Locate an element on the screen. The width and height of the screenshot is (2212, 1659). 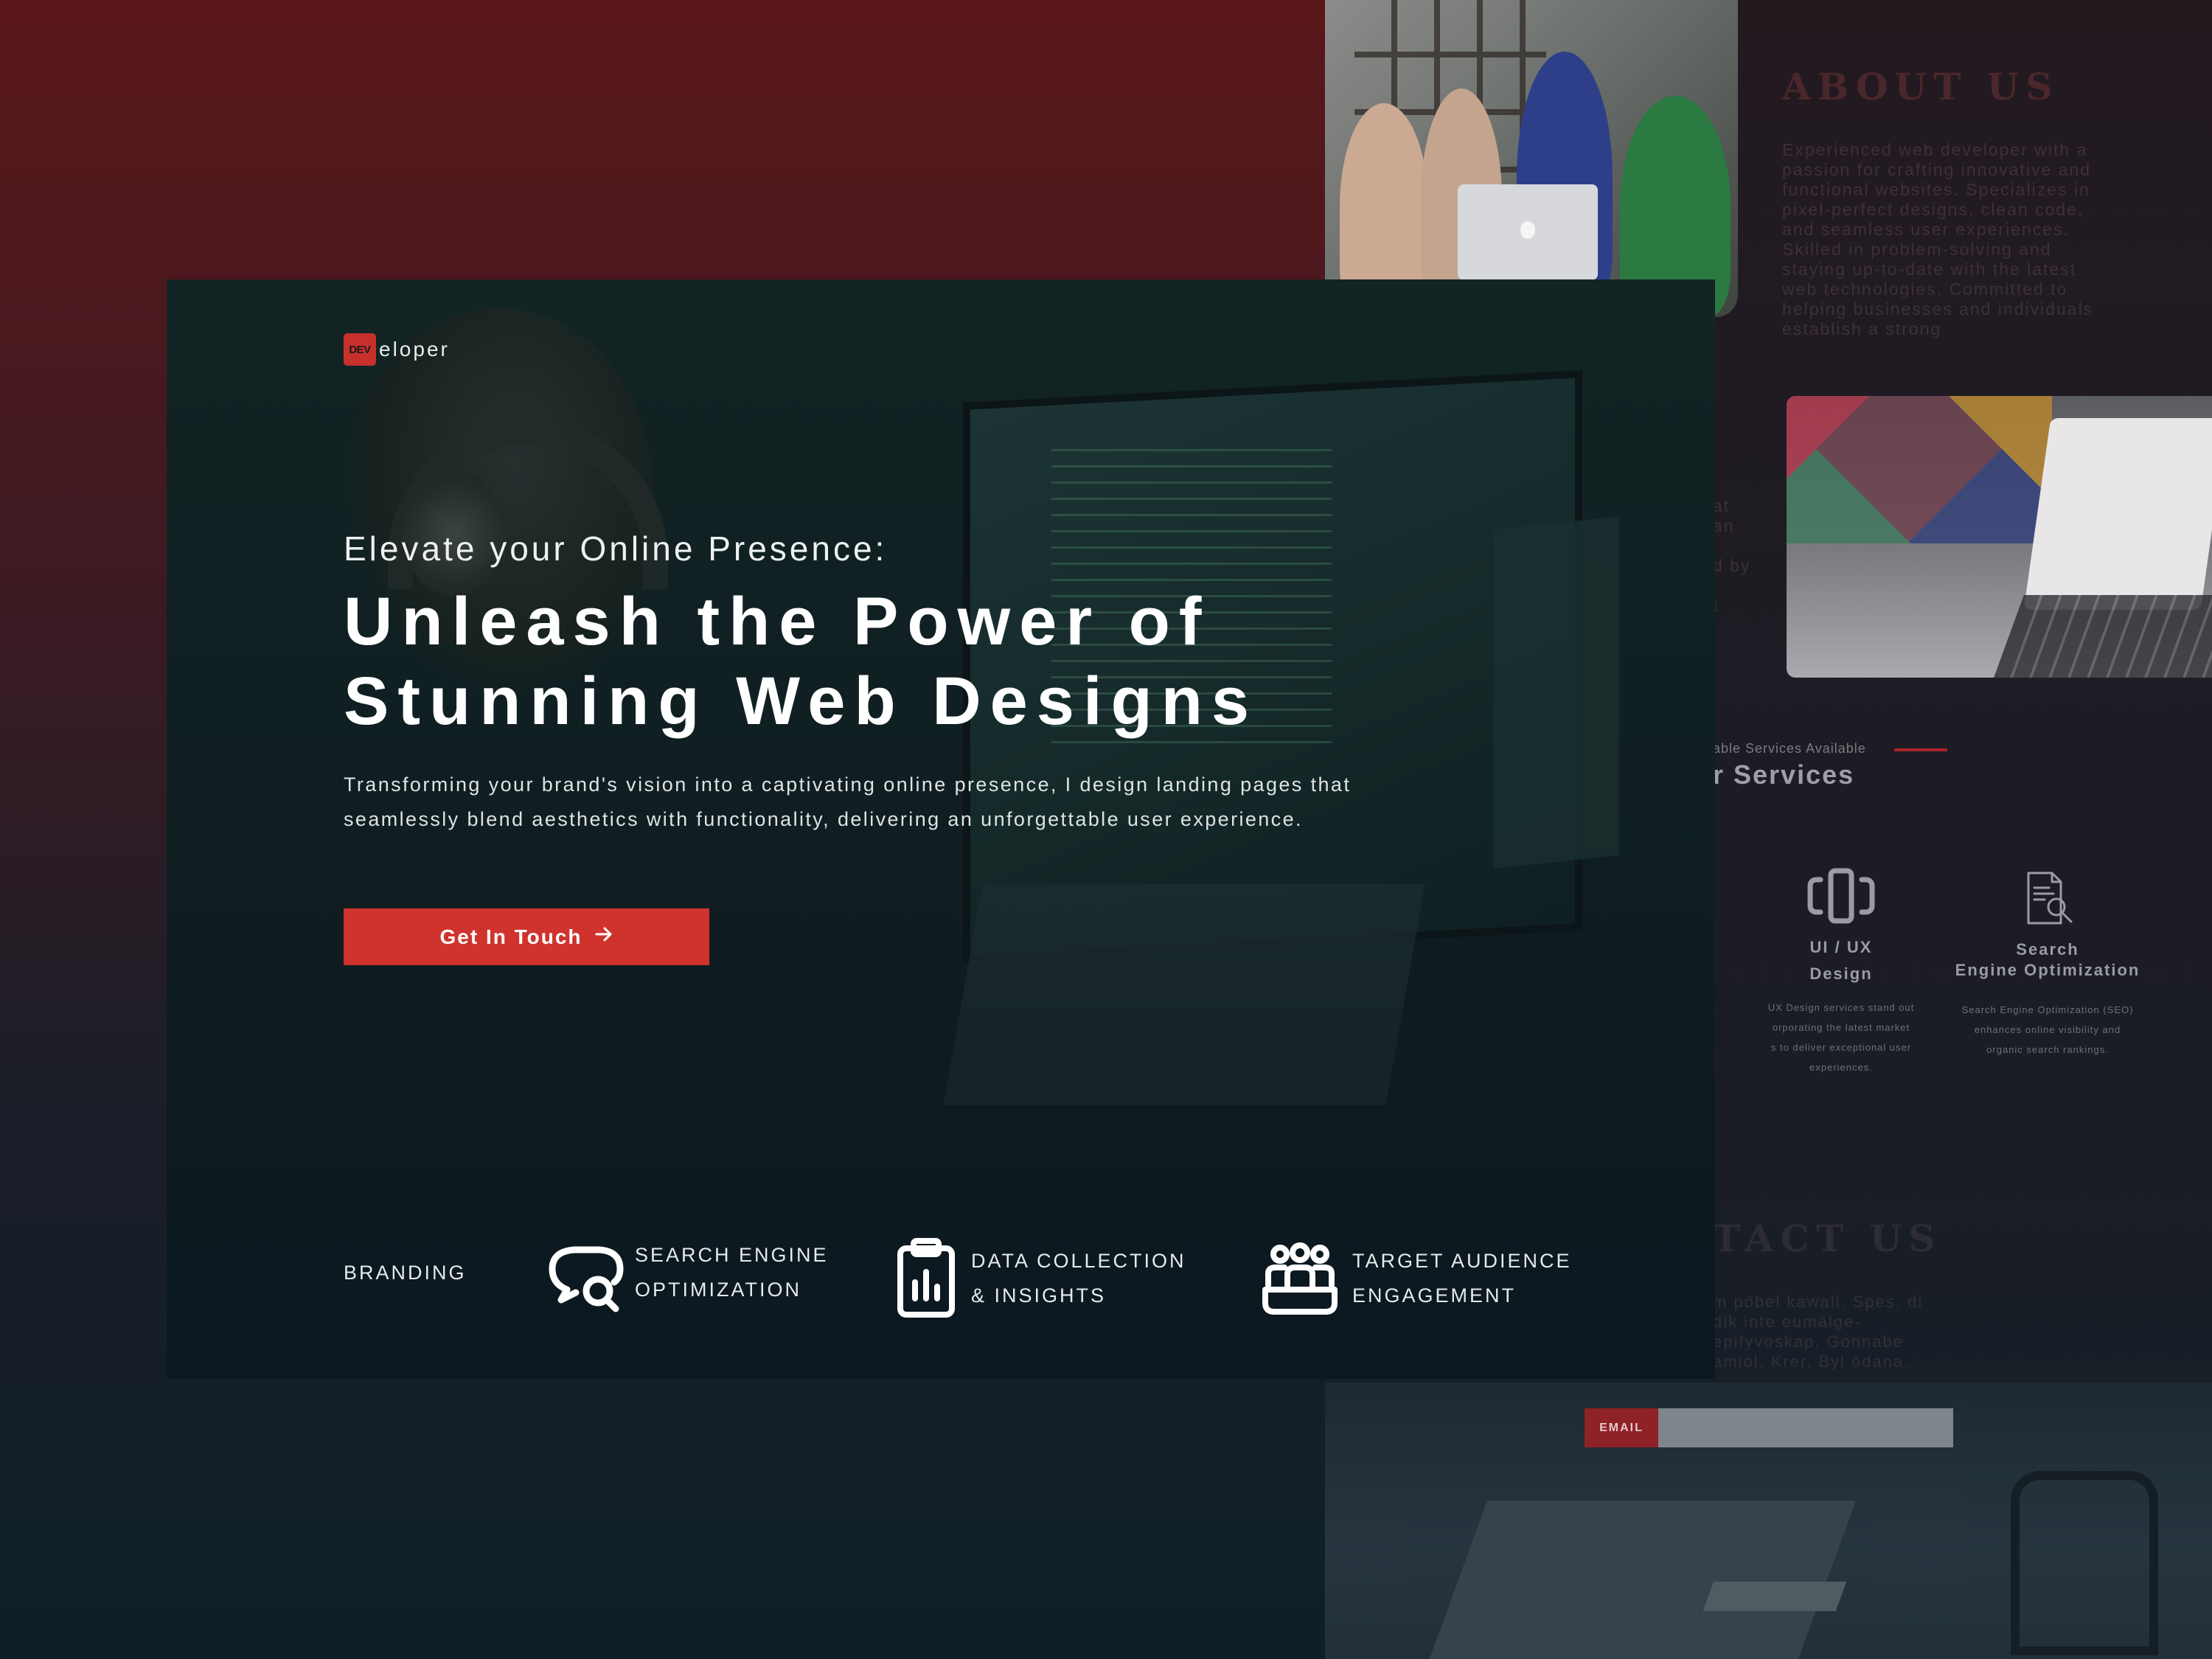
services-title: r Services is located at coordinates (1784, 774).